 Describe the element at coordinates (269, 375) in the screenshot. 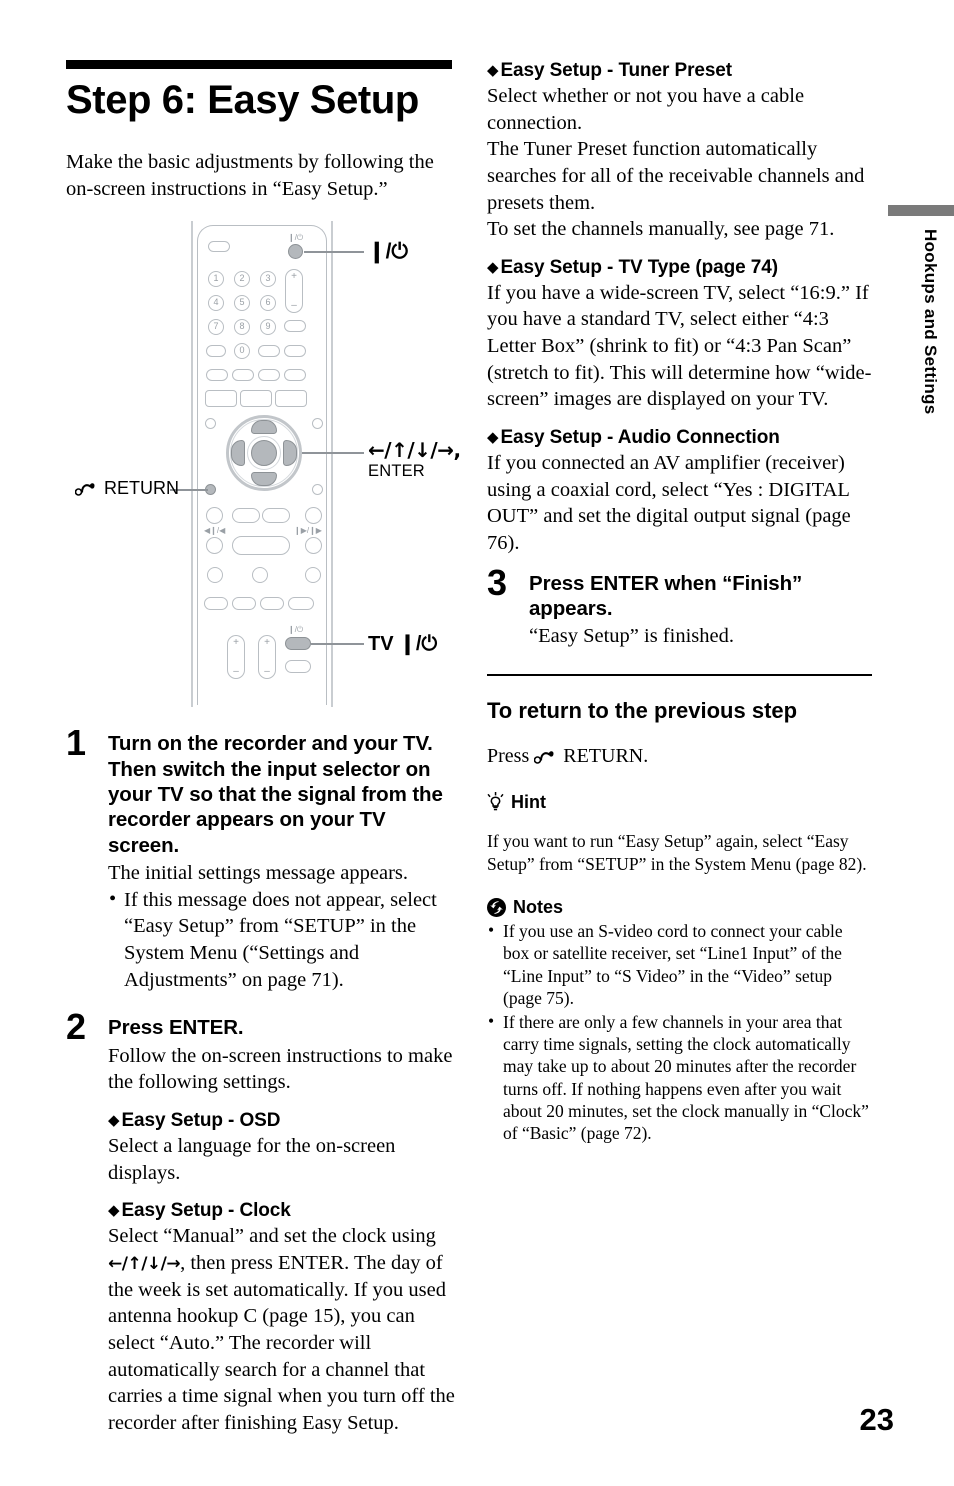

I see `function-button-f` at that location.